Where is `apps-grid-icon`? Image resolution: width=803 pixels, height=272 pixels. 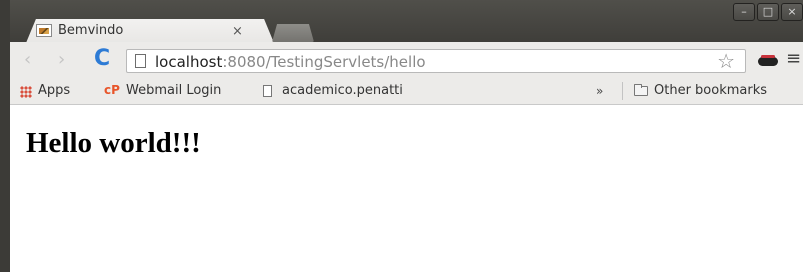 apps-grid-icon is located at coordinates (26, 92).